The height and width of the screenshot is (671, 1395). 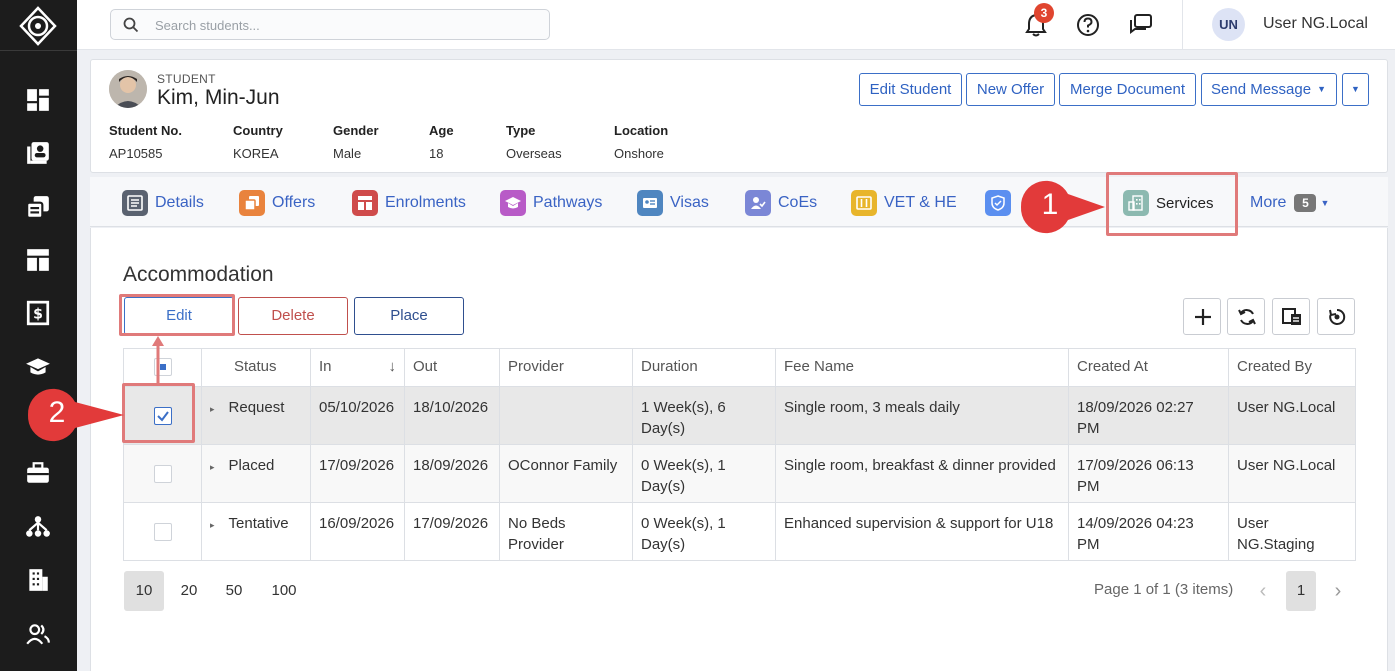 What do you see at coordinates (256, 367) in the screenshot?
I see `column-header-status: Status` at bounding box center [256, 367].